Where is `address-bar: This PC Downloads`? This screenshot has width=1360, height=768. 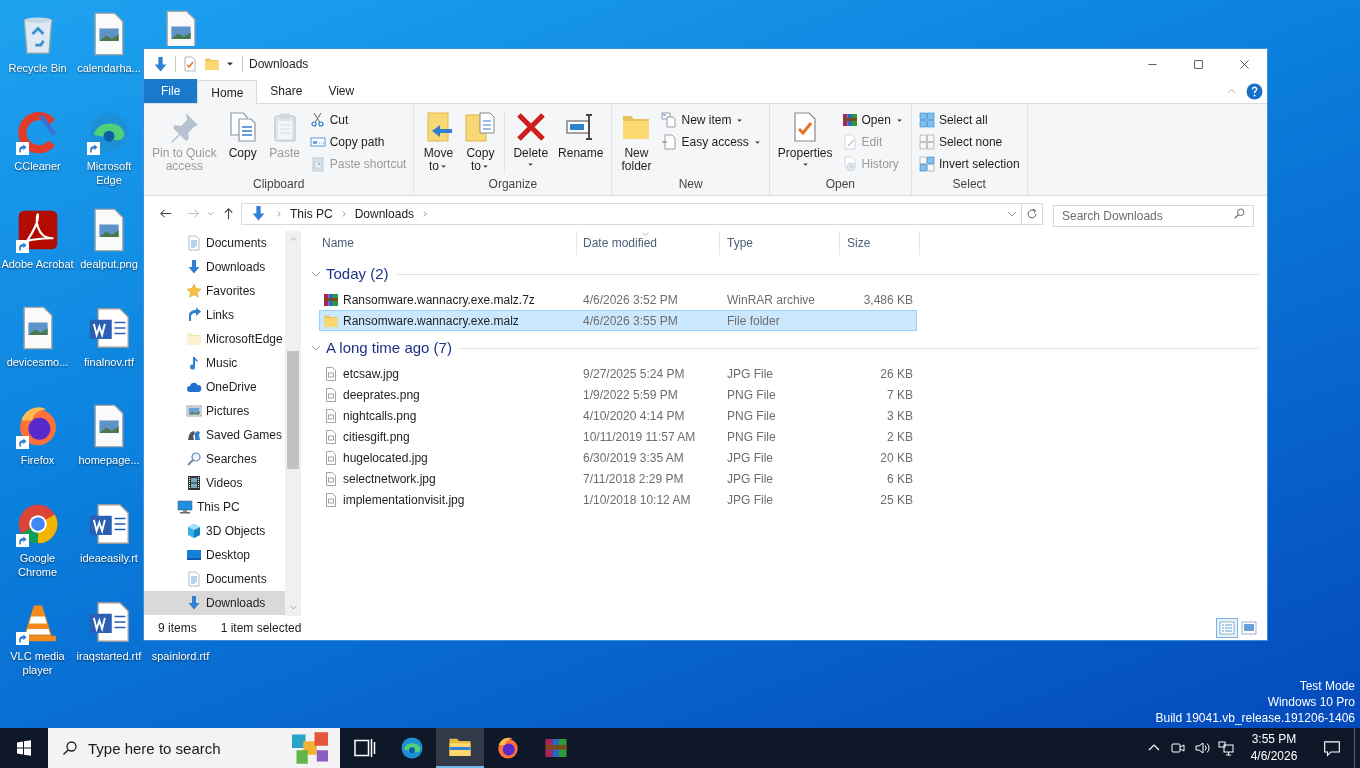 address-bar: This PC Downloads is located at coordinates (631, 213).